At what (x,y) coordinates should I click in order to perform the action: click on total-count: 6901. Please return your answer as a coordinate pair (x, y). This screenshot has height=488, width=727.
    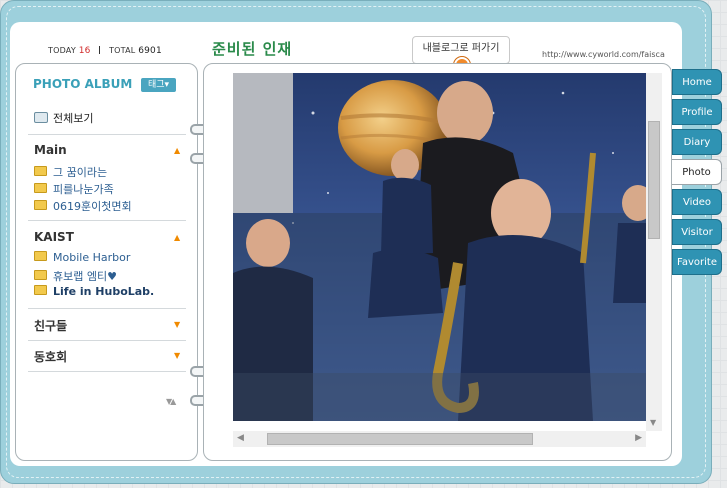
    Looking at the image, I should click on (150, 51).